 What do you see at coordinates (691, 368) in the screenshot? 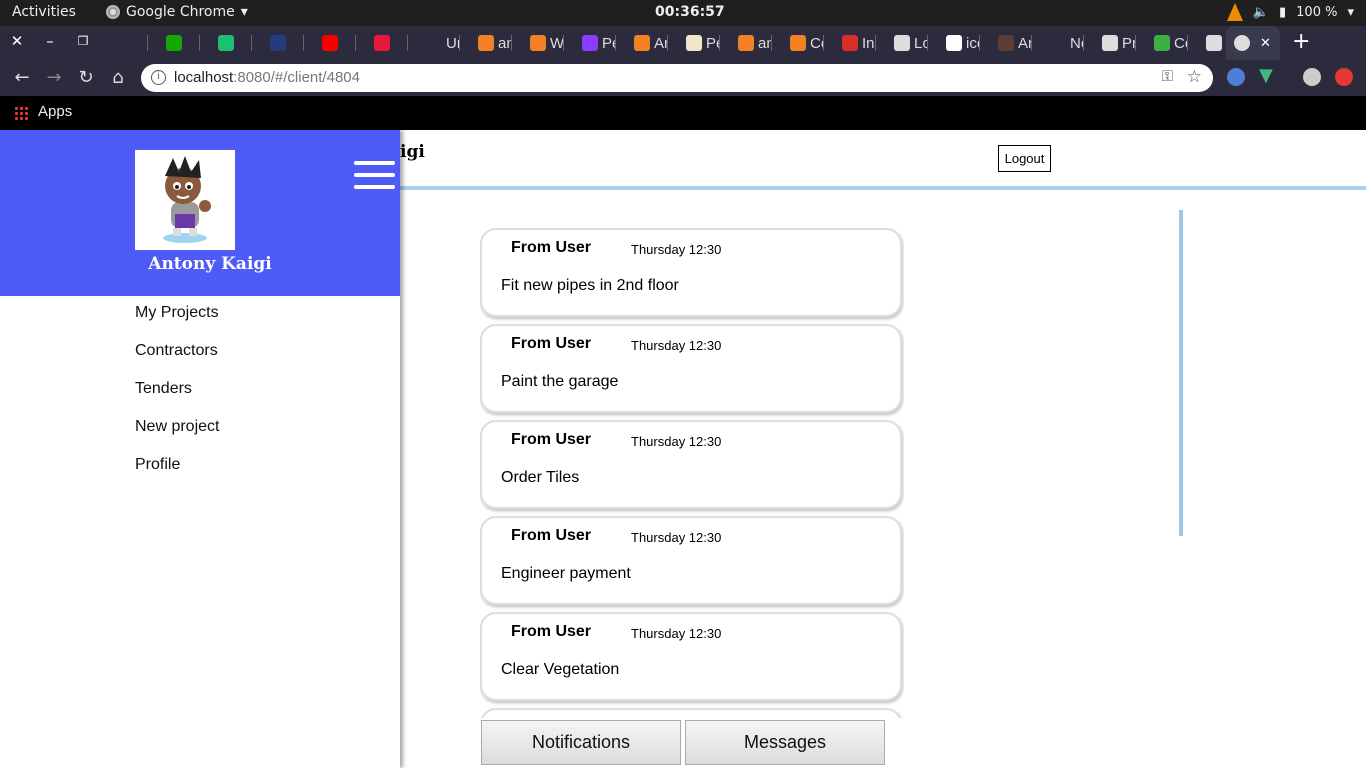
I see `task-card: From User Thursday 12:30 Paint the garage` at bounding box center [691, 368].